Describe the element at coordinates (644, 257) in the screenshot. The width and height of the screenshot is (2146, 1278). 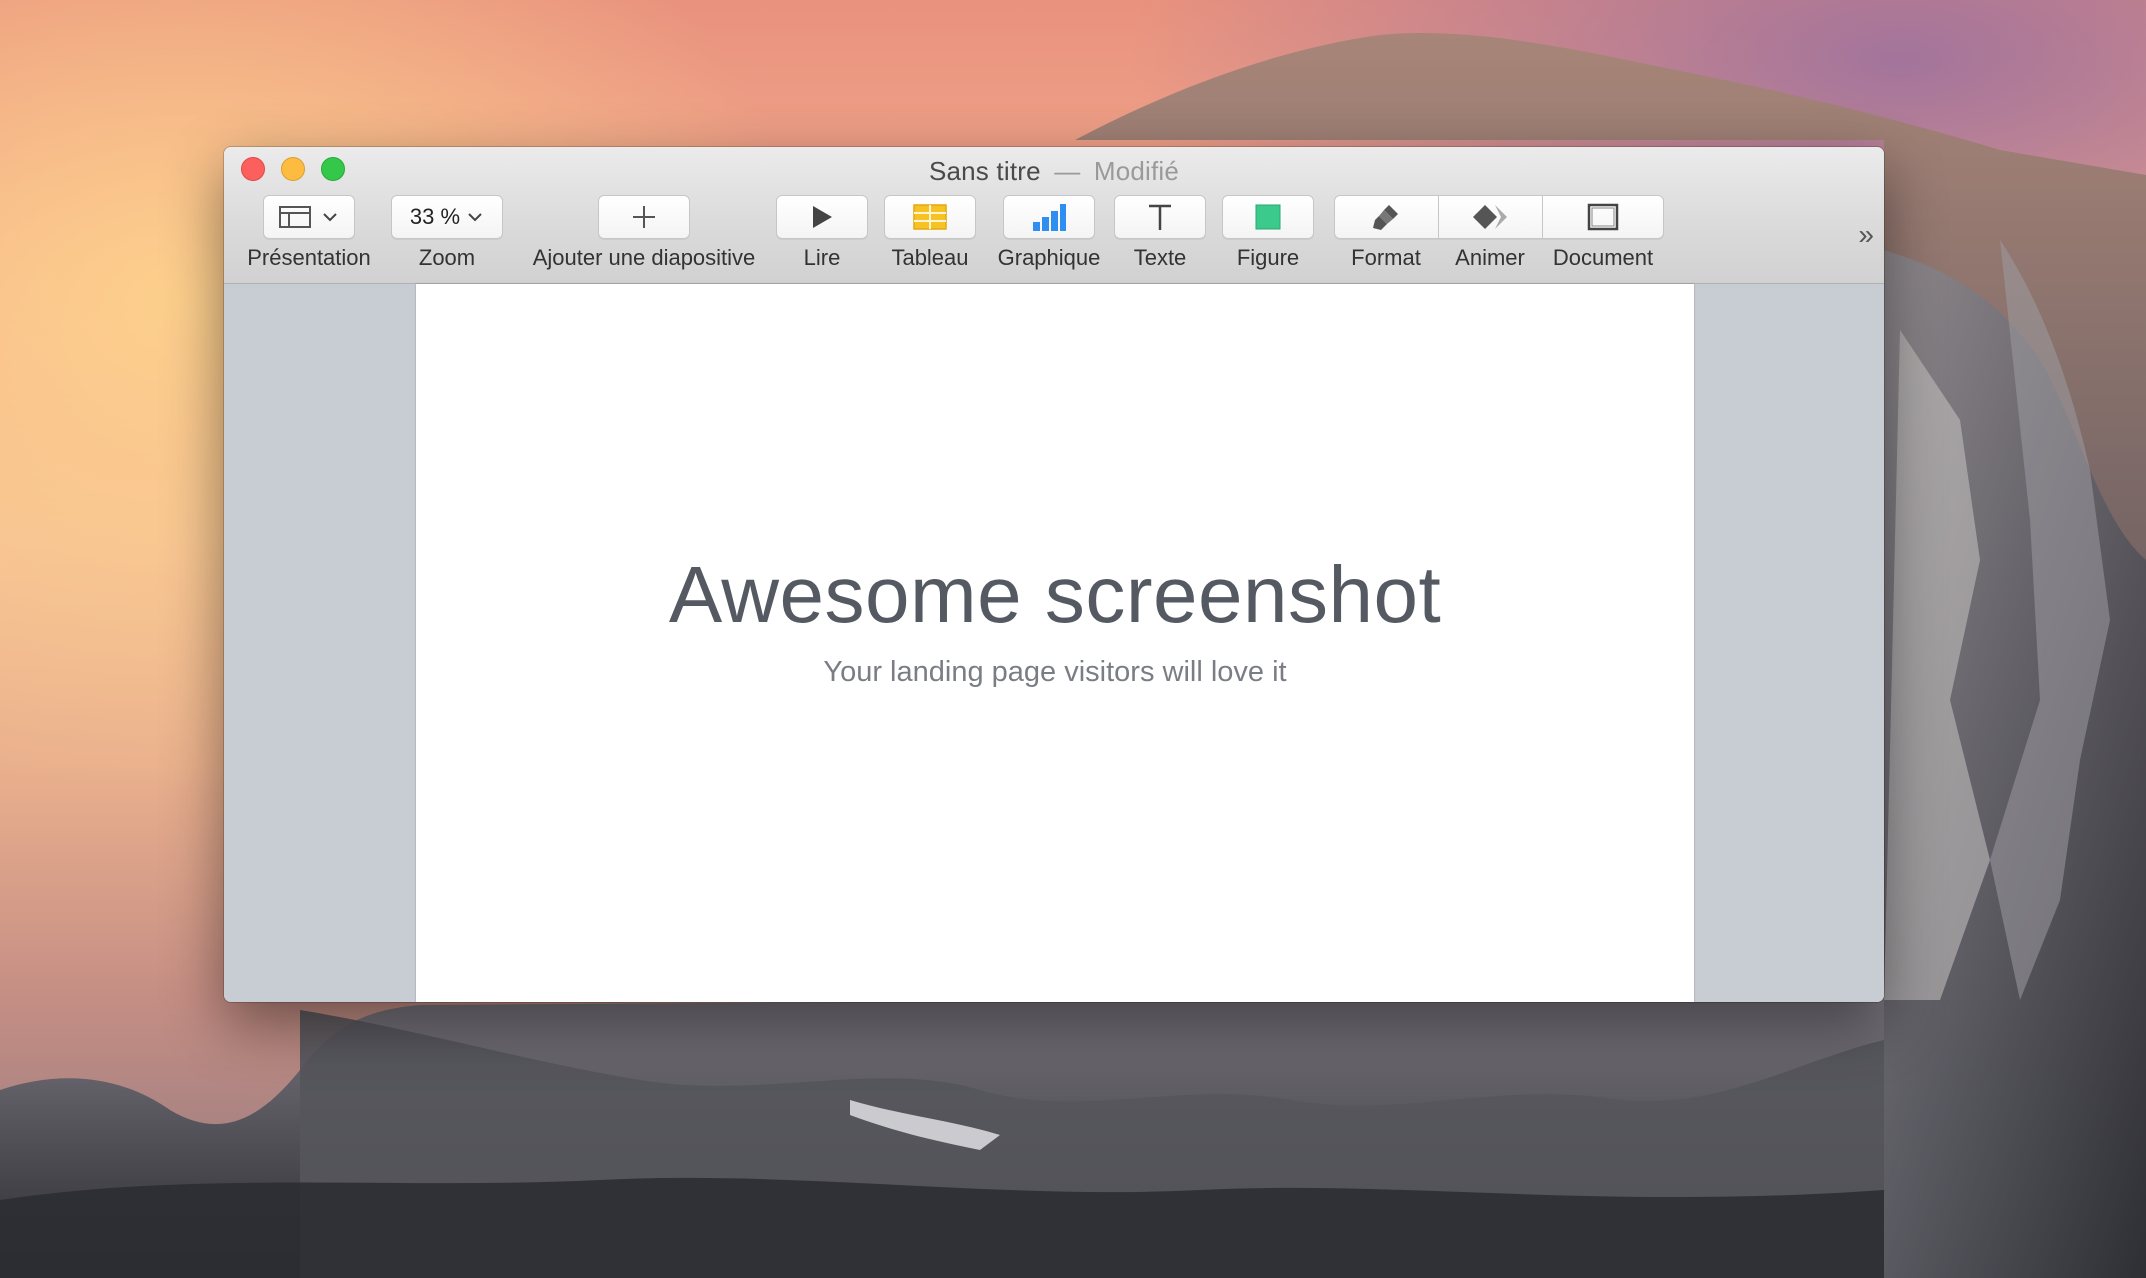
I see `add-slide-label: Ajouter une diapositive` at that location.